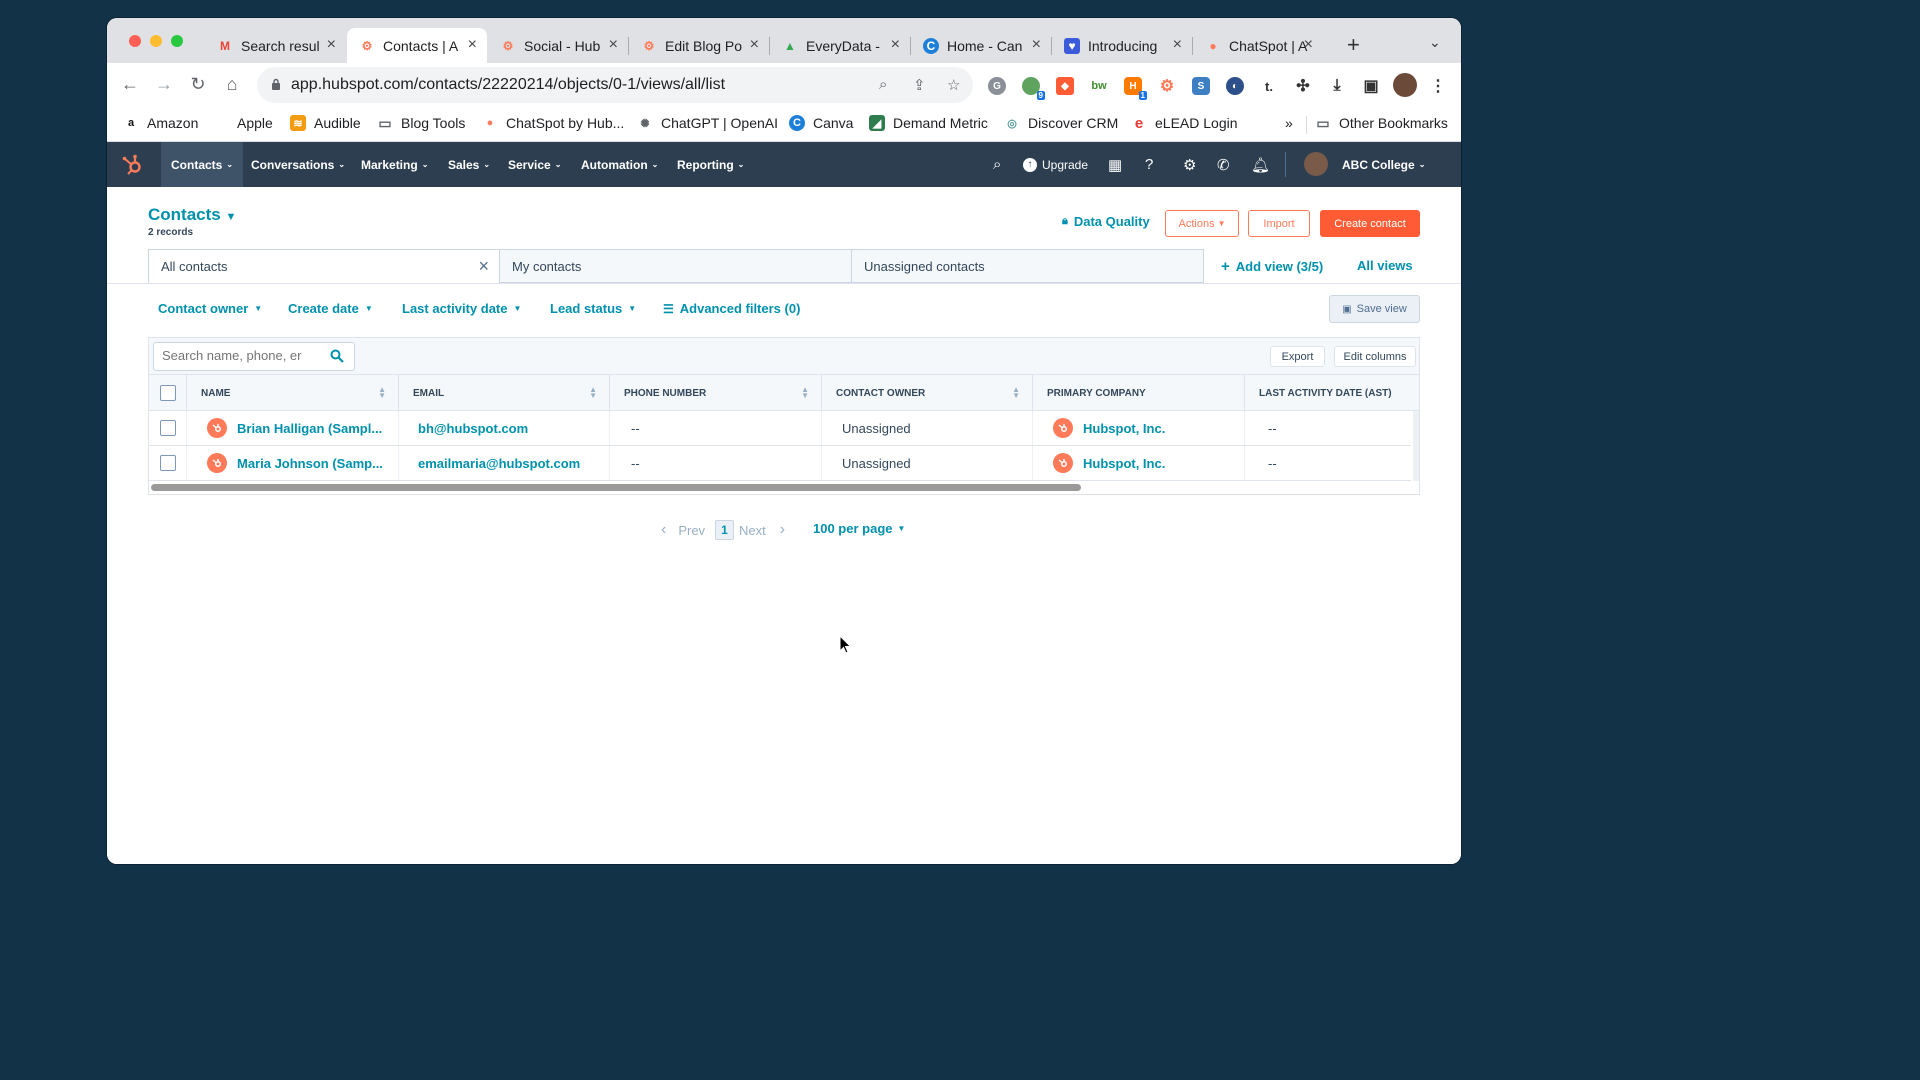 Image resolution: width=1920 pixels, height=1080 pixels. I want to click on filter-create-date: Create date ▼, so click(330, 308).